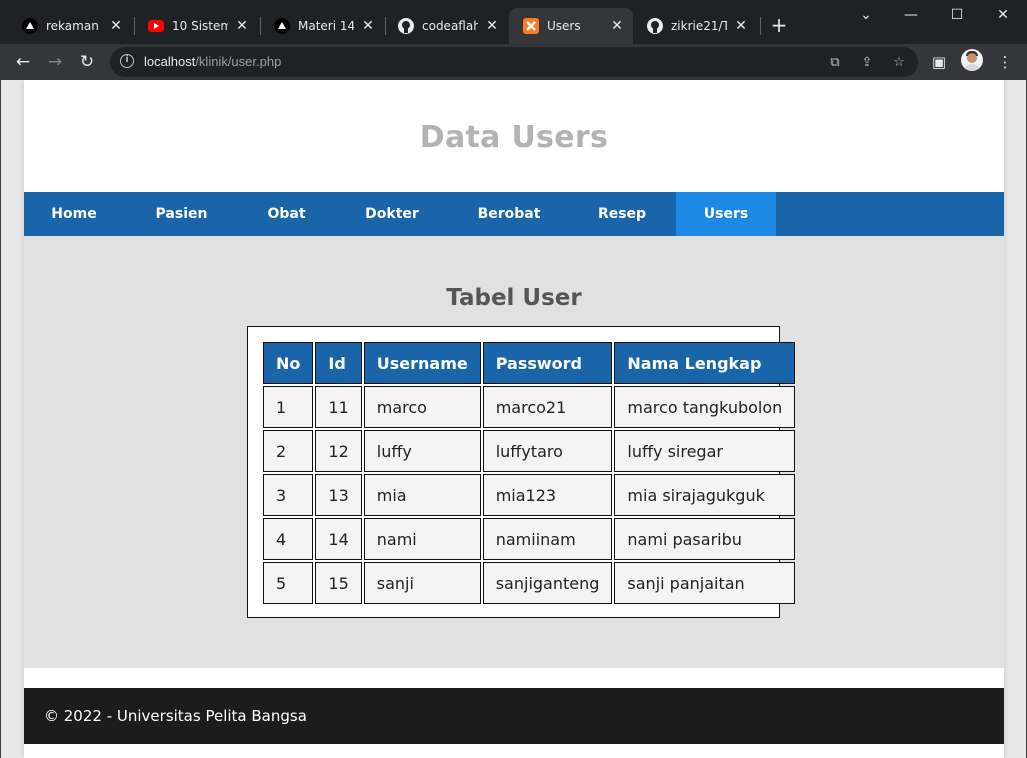 This screenshot has width=1027, height=758. I want to click on cell-password: luffytaro, so click(547, 451).